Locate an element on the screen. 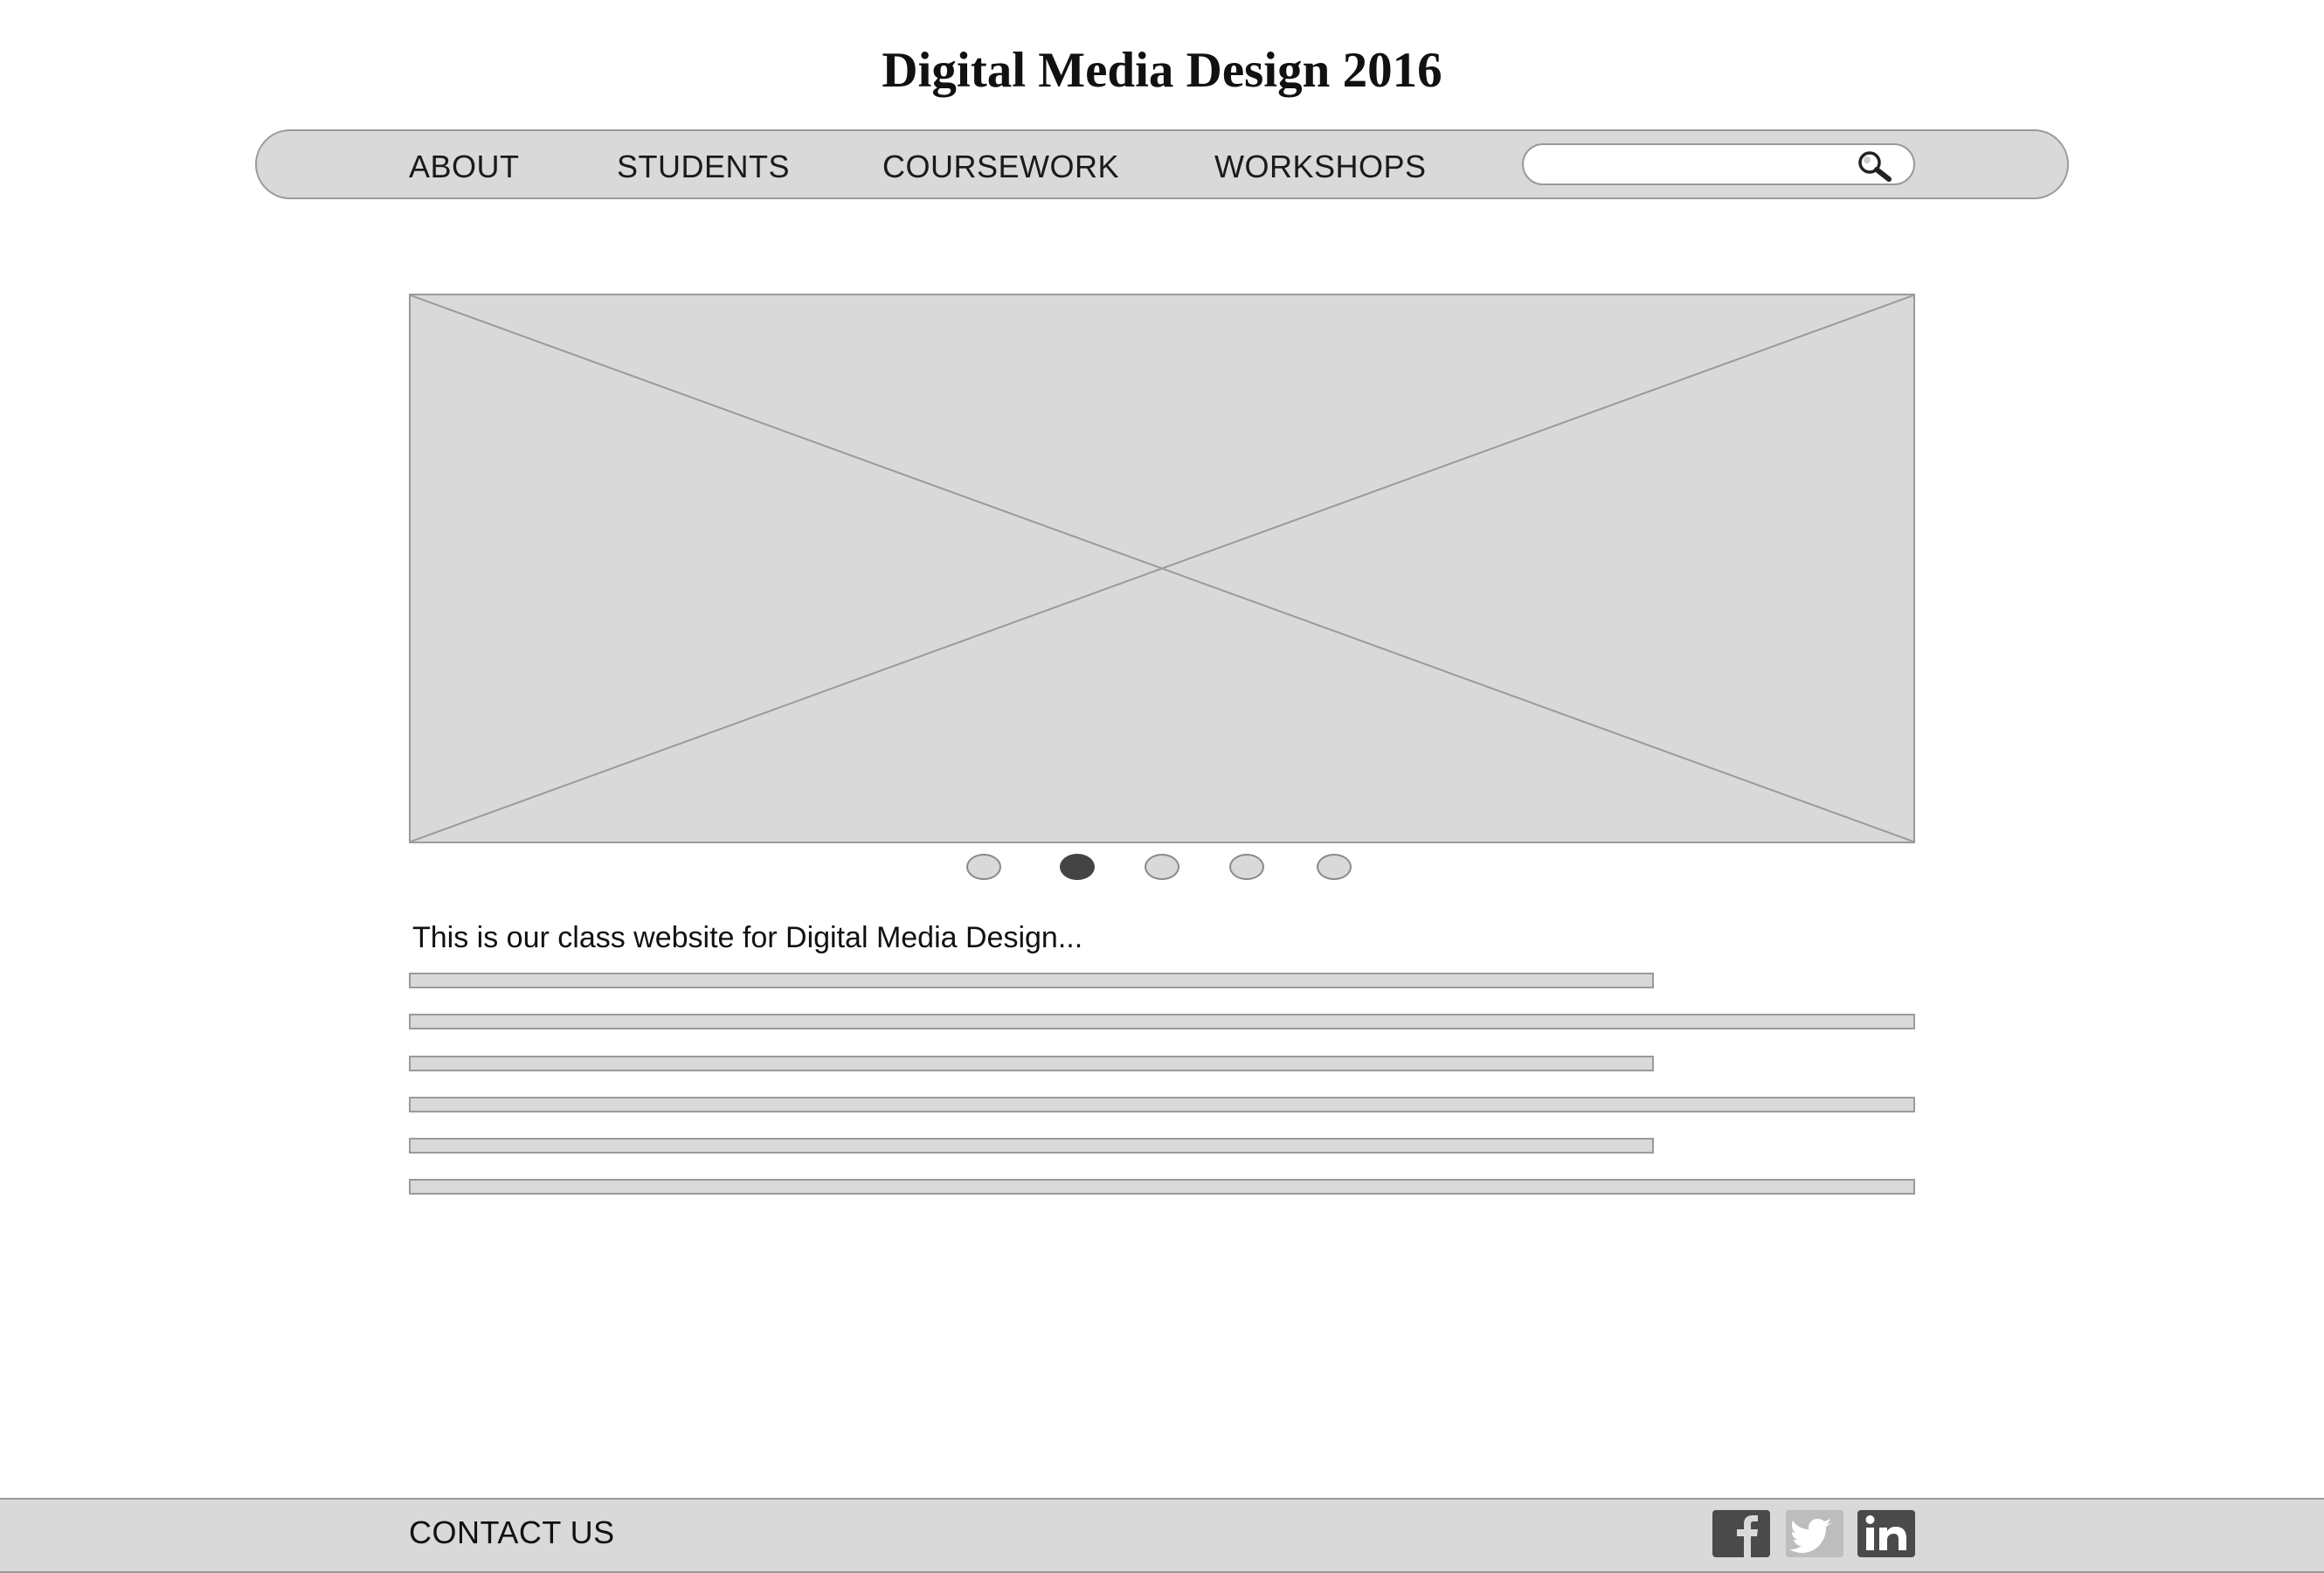 This screenshot has height=1573, width=2324. contact-us-link: CONTACT US is located at coordinates (512, 1533).